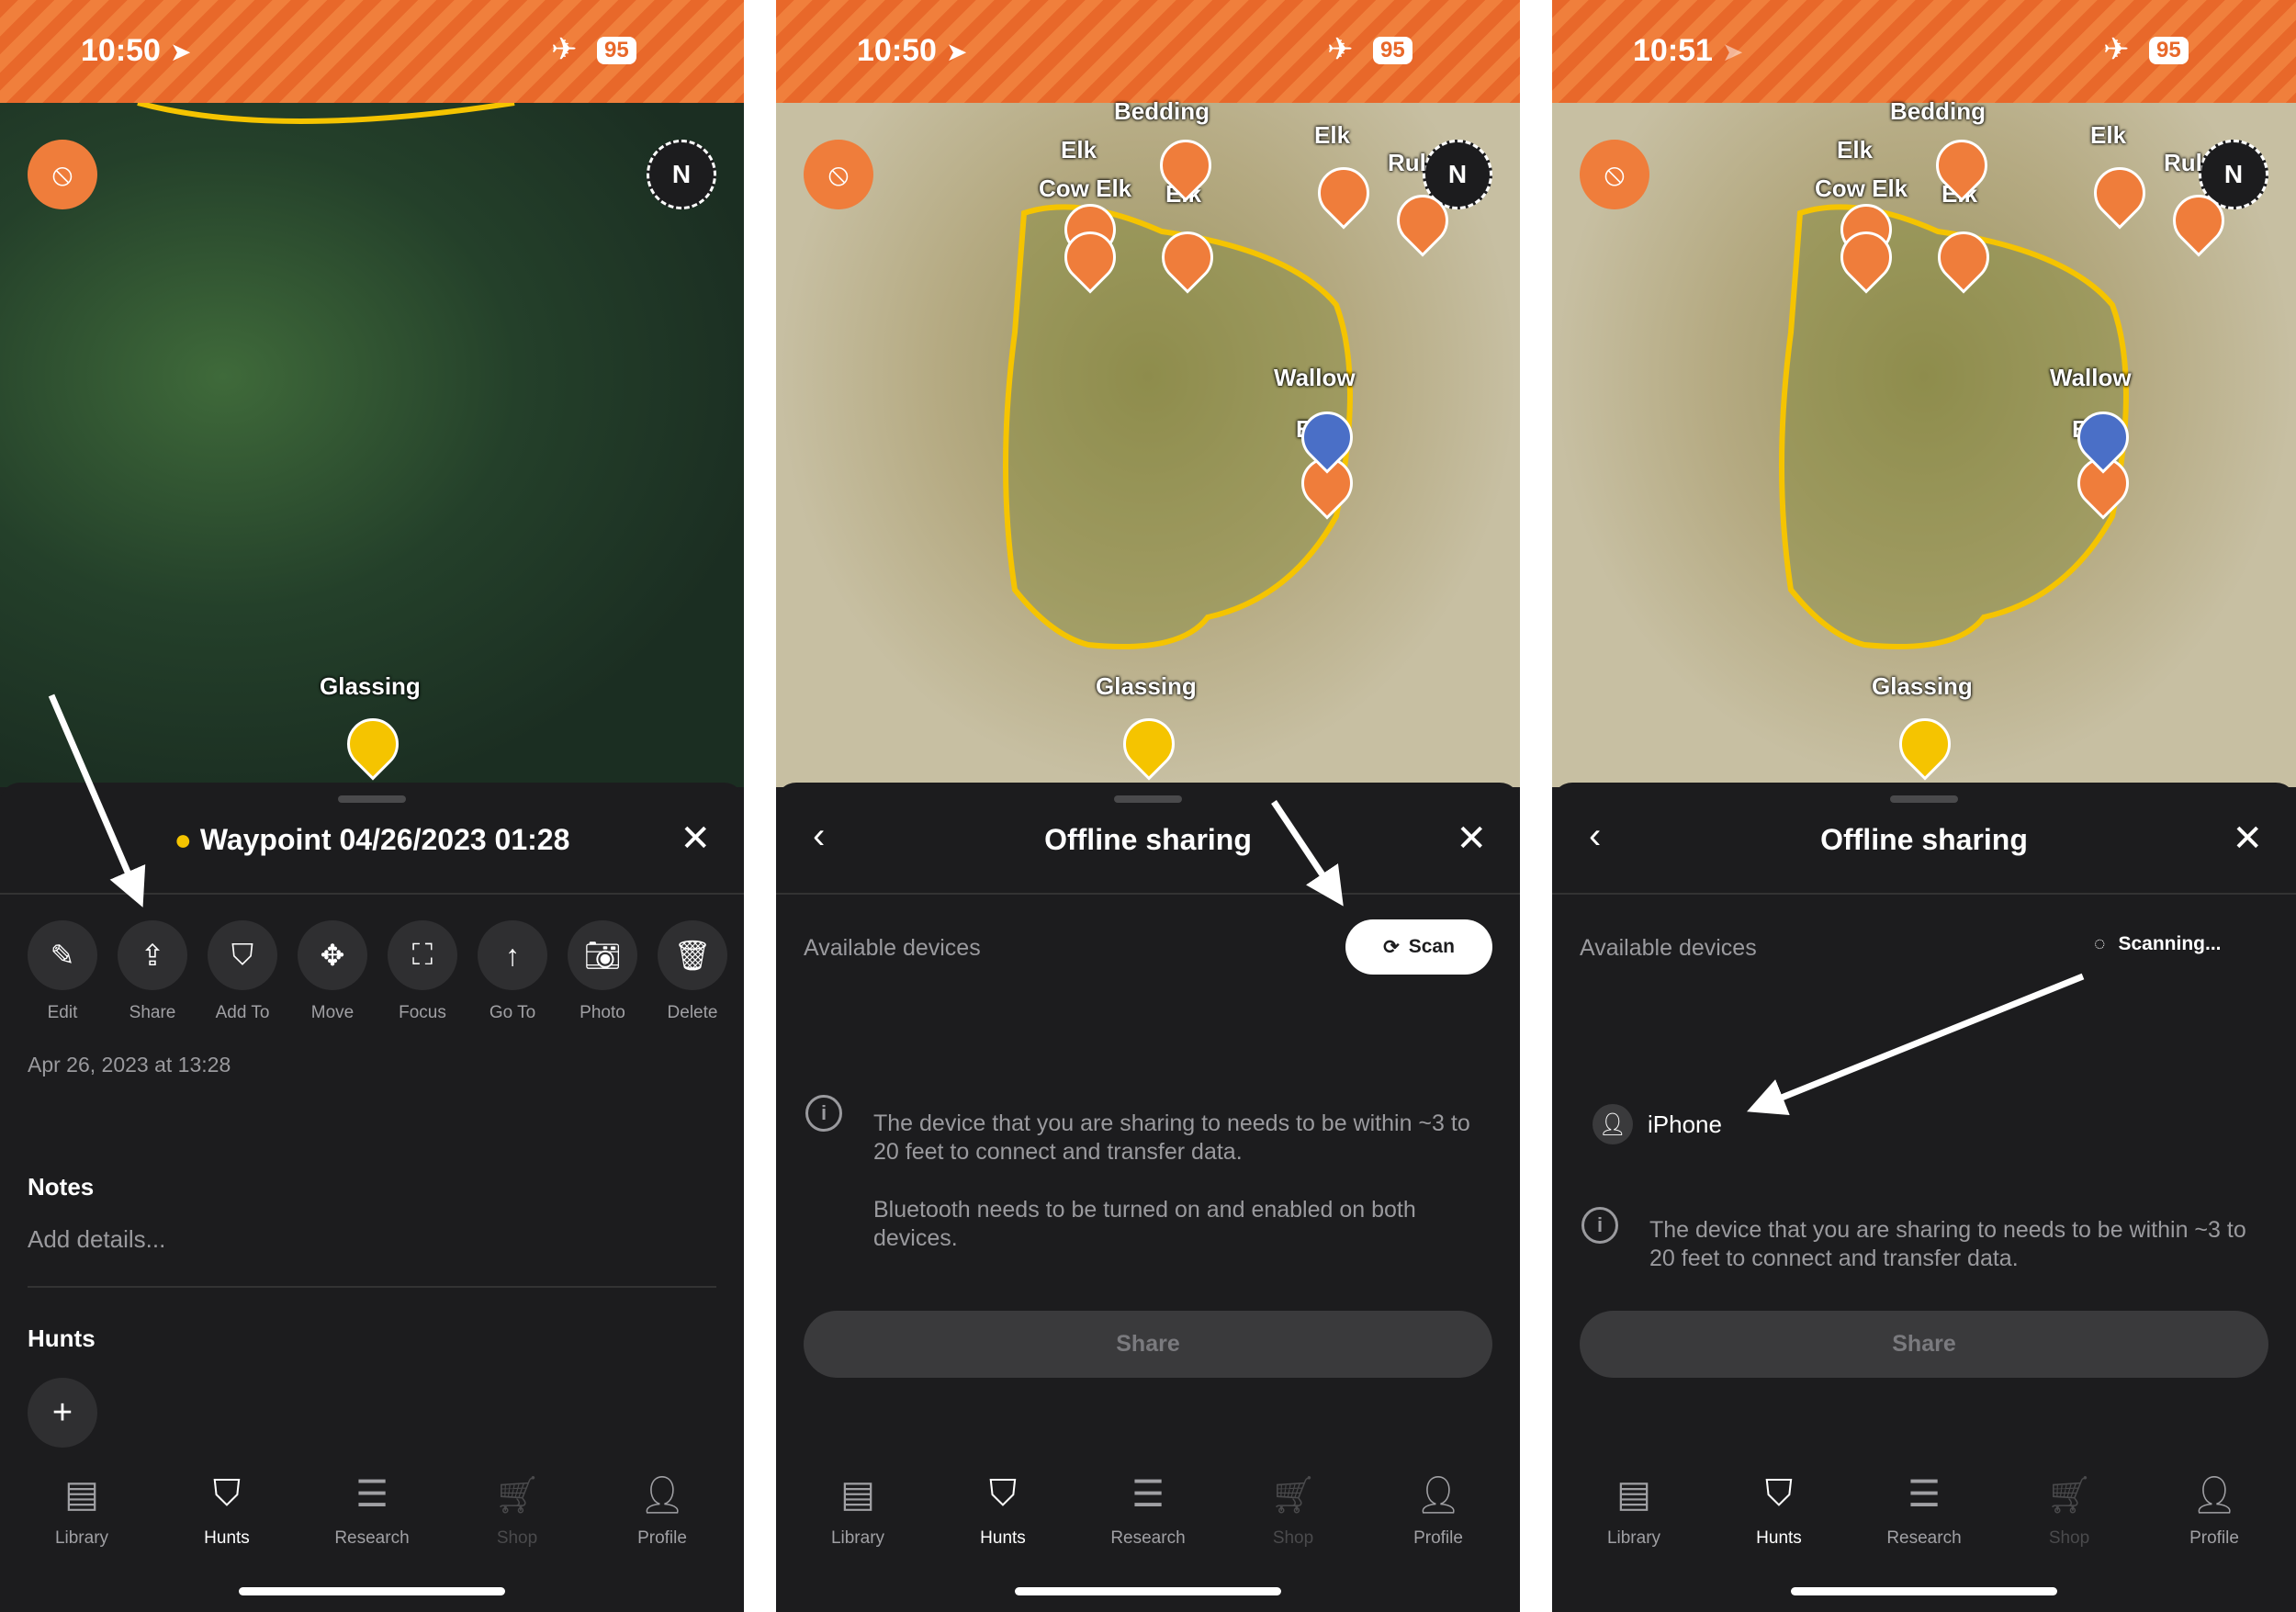  What do you see at coordinates (152, 955) in the screenshot?
I see `share-icon: ⇪` at bounding box center [152, 955].